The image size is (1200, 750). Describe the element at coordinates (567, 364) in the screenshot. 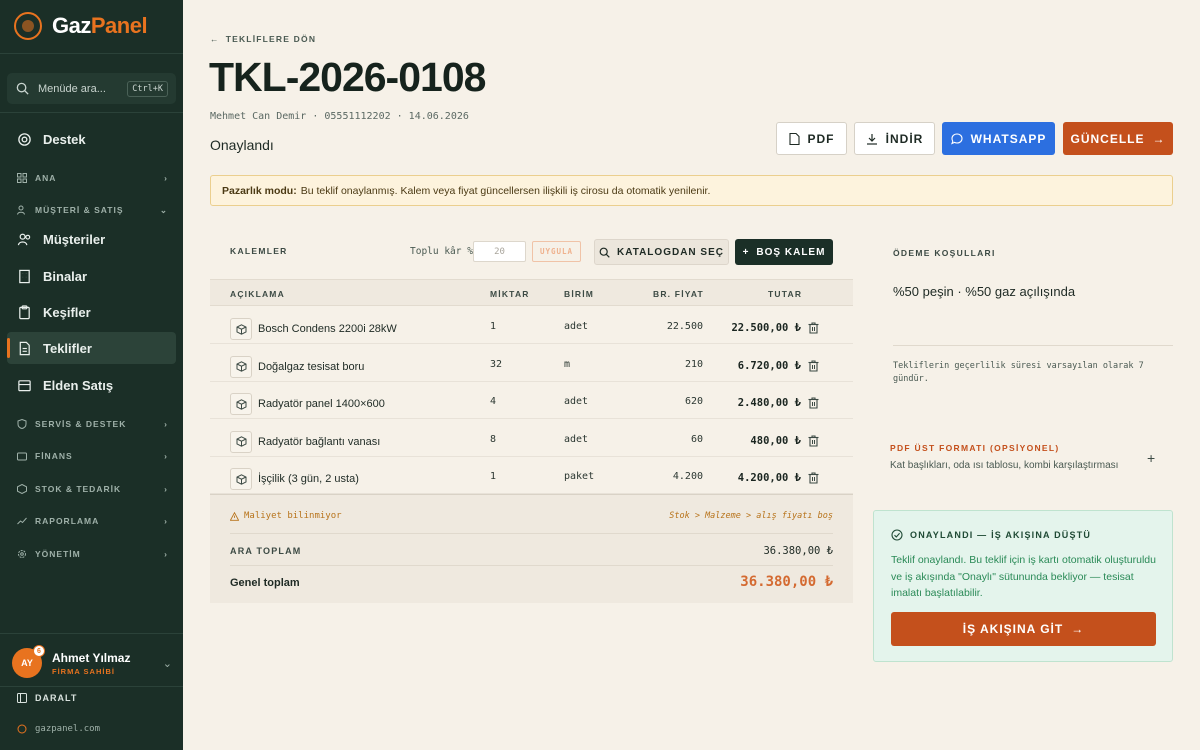

I see `item-unit: m` at that location.